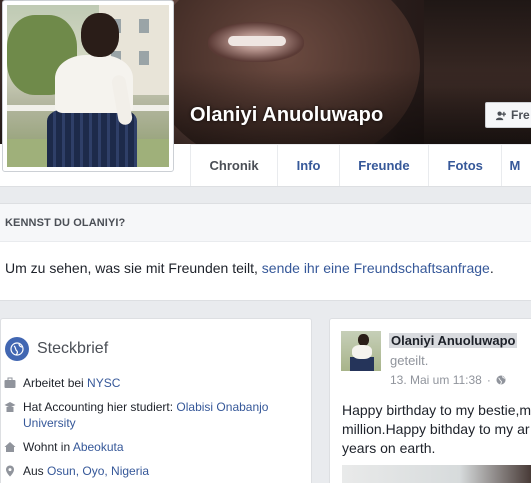 The width and height of the screenshot is (531, 483). Describe the element at coordinates (156, 343) in the screenshot. I see `intro-header: Steckbrief` at that location.